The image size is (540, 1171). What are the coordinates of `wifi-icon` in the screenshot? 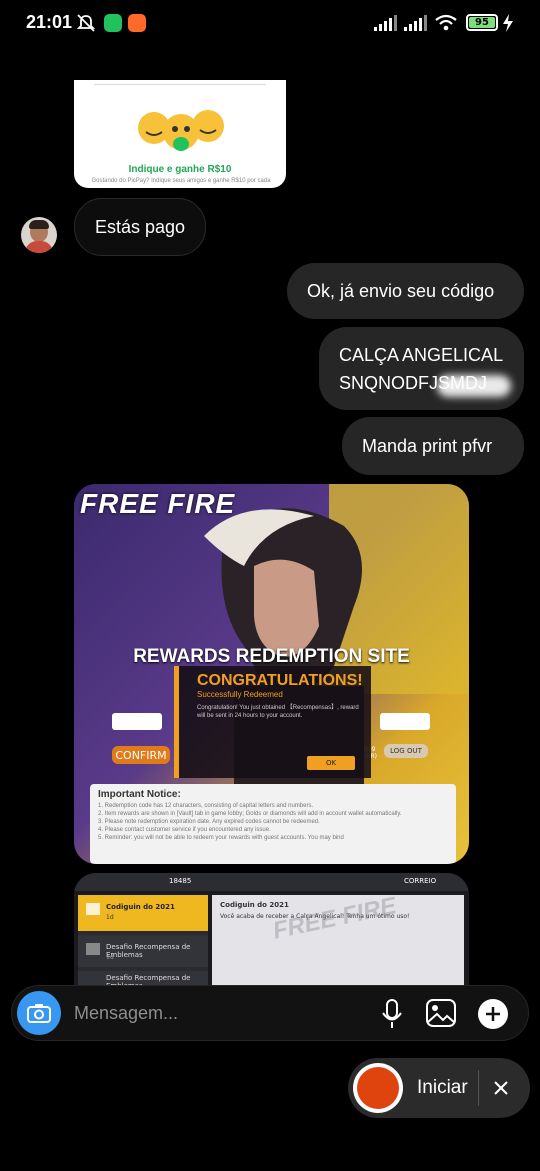 It's located at (446, 22).